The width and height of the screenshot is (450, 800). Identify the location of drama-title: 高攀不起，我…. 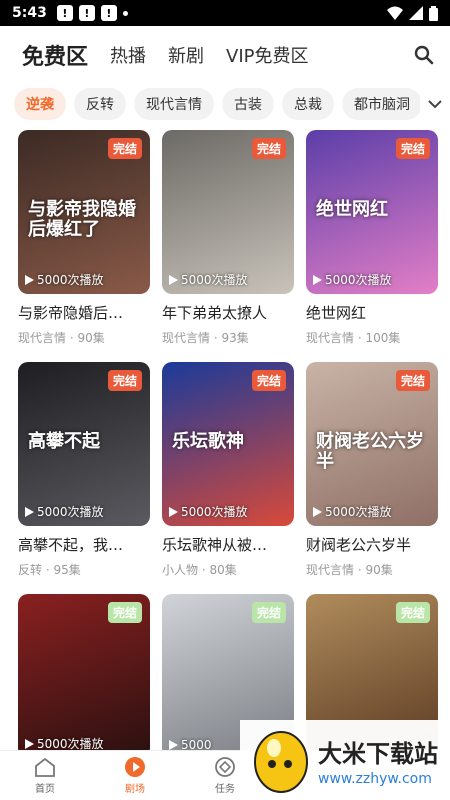
(84, 544).